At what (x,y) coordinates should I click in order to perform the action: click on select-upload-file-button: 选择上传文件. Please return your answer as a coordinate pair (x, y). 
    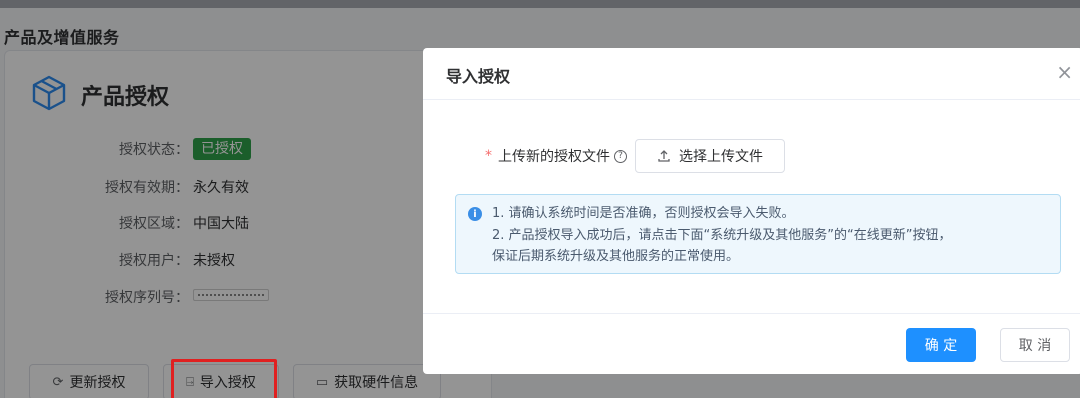
    Looking at the image, I should click on (710, 156).